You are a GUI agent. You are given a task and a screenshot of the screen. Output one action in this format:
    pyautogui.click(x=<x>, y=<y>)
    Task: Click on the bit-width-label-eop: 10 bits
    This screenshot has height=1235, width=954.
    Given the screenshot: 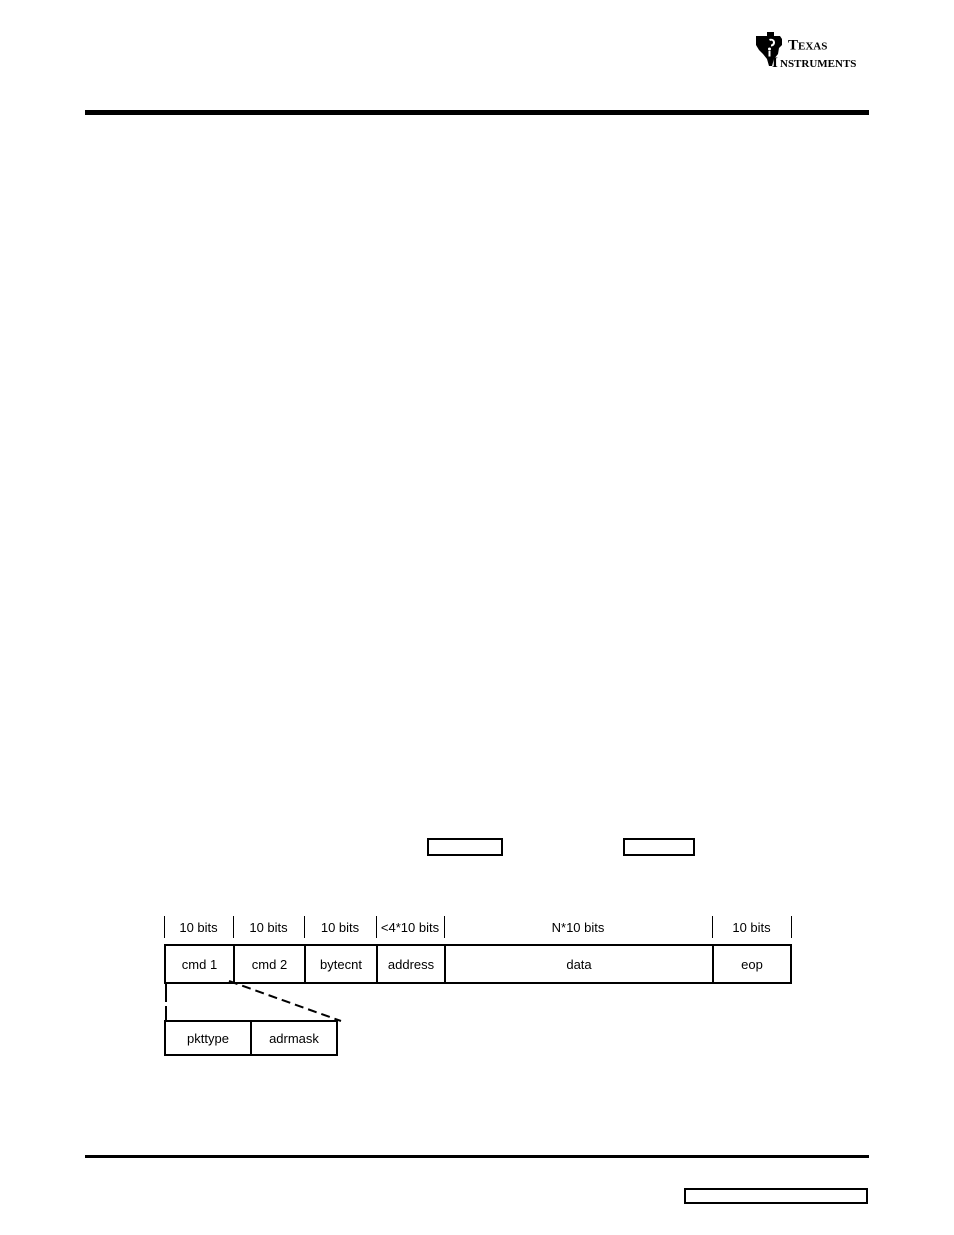 What is the action you would take?
    pyautogui.click(x=751, y=927)
    